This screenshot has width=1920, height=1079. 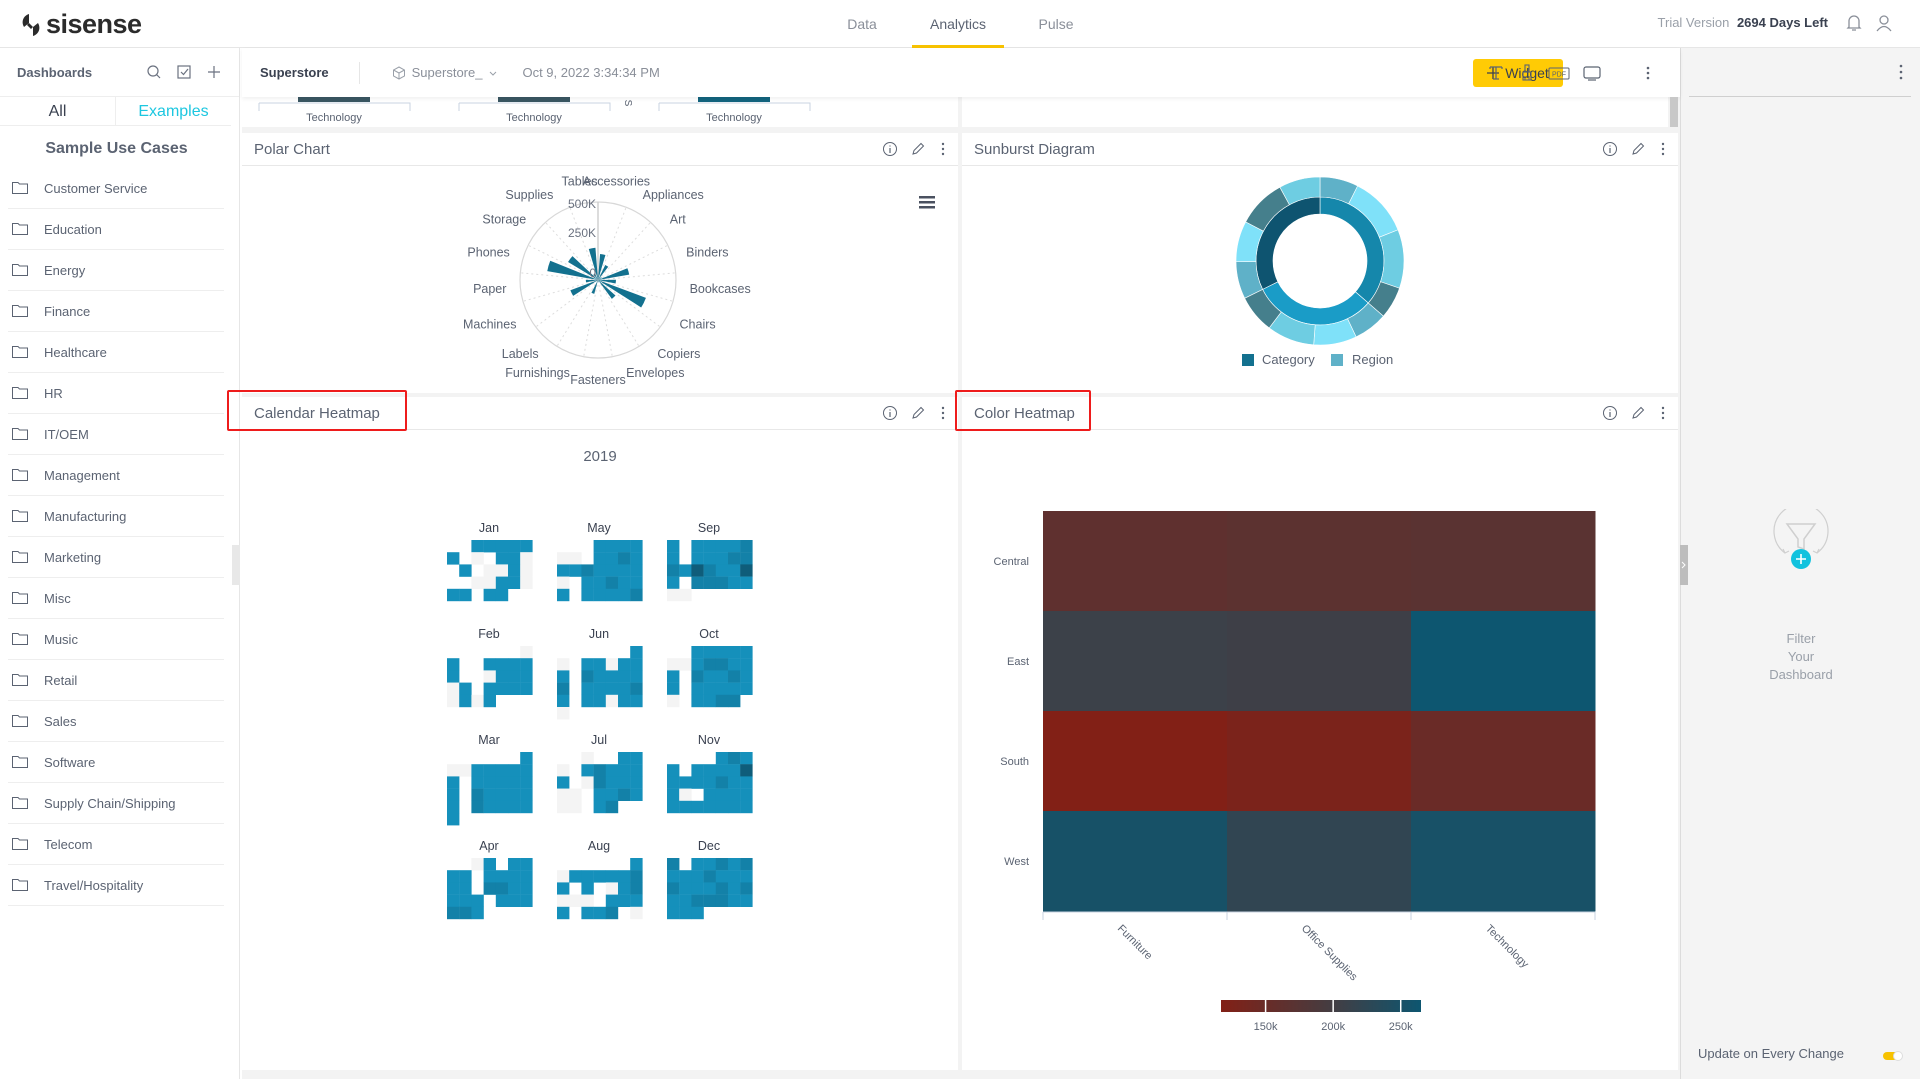 I want to click on pencil-icon, so click(x=918, y=149).